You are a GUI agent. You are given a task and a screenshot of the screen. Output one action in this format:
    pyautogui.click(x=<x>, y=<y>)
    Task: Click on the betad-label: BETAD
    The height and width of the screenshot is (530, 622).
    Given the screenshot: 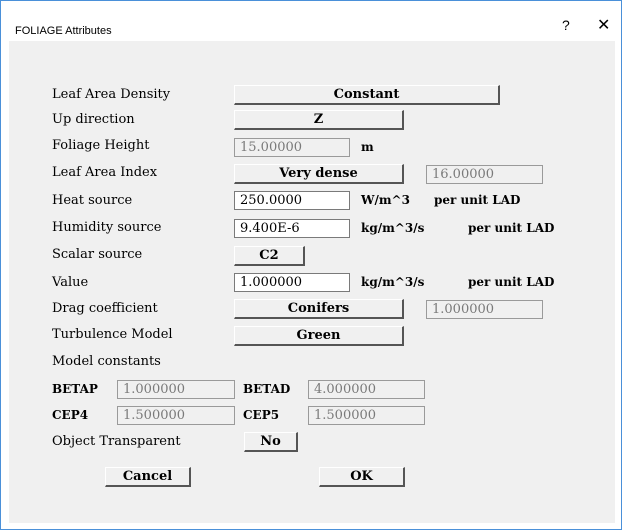 What is the action you would take?
    pyautogui.click(x=267, y=389)
    